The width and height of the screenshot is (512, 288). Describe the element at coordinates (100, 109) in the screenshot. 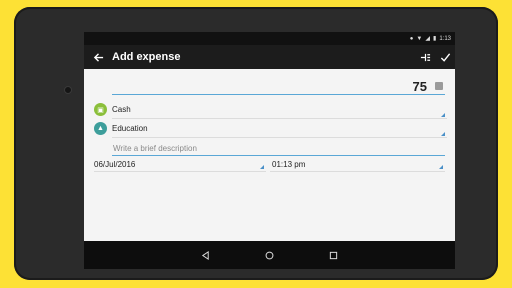

I see `wallet-icon: ▣` at that location.